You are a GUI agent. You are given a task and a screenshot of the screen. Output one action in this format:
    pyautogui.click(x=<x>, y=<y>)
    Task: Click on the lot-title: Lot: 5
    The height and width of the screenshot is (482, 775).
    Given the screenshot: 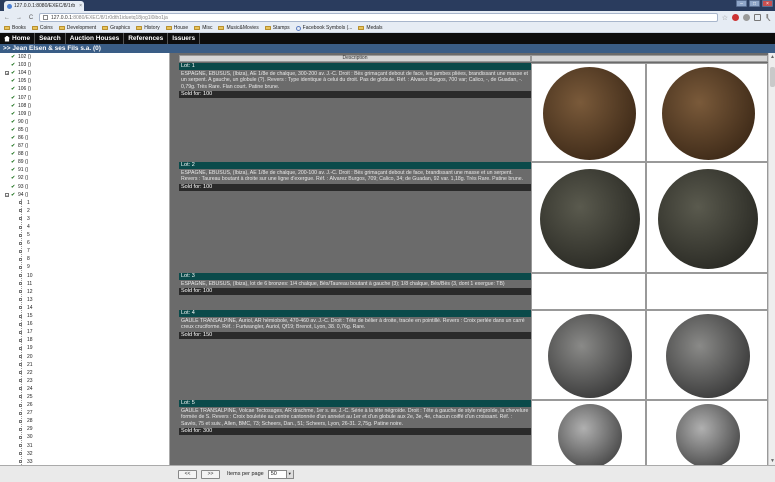 What is the action you would take?
    pyautogui.click(x=355, y=403)
    